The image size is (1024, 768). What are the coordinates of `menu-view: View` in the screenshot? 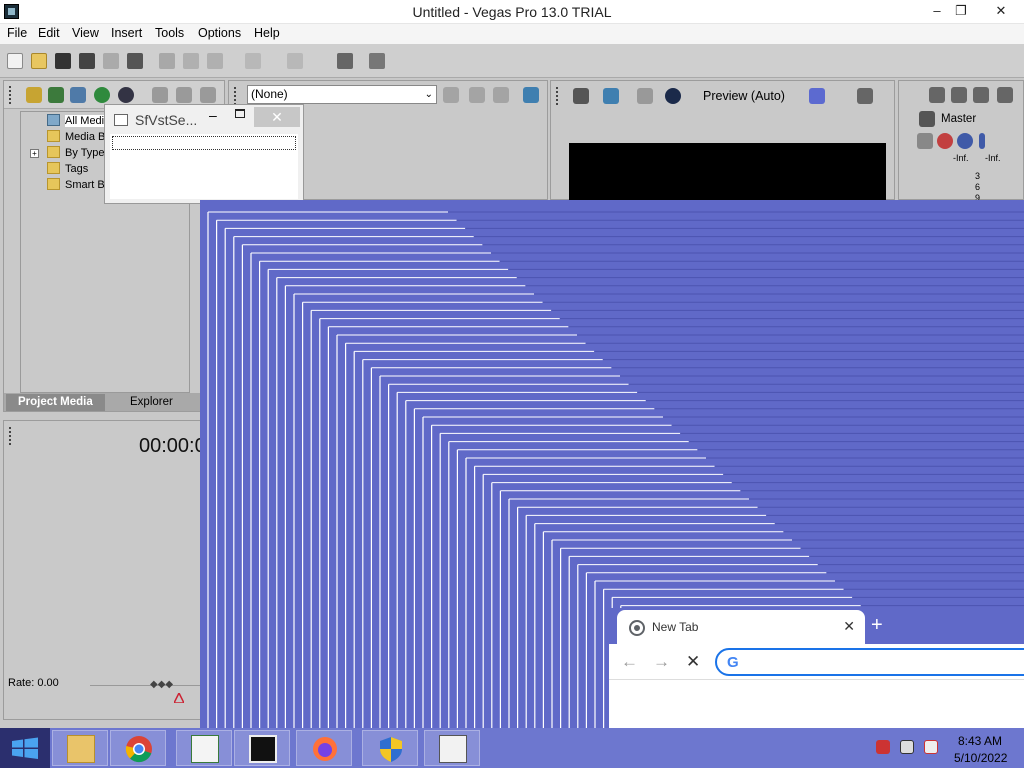 It's located at (85, 33).